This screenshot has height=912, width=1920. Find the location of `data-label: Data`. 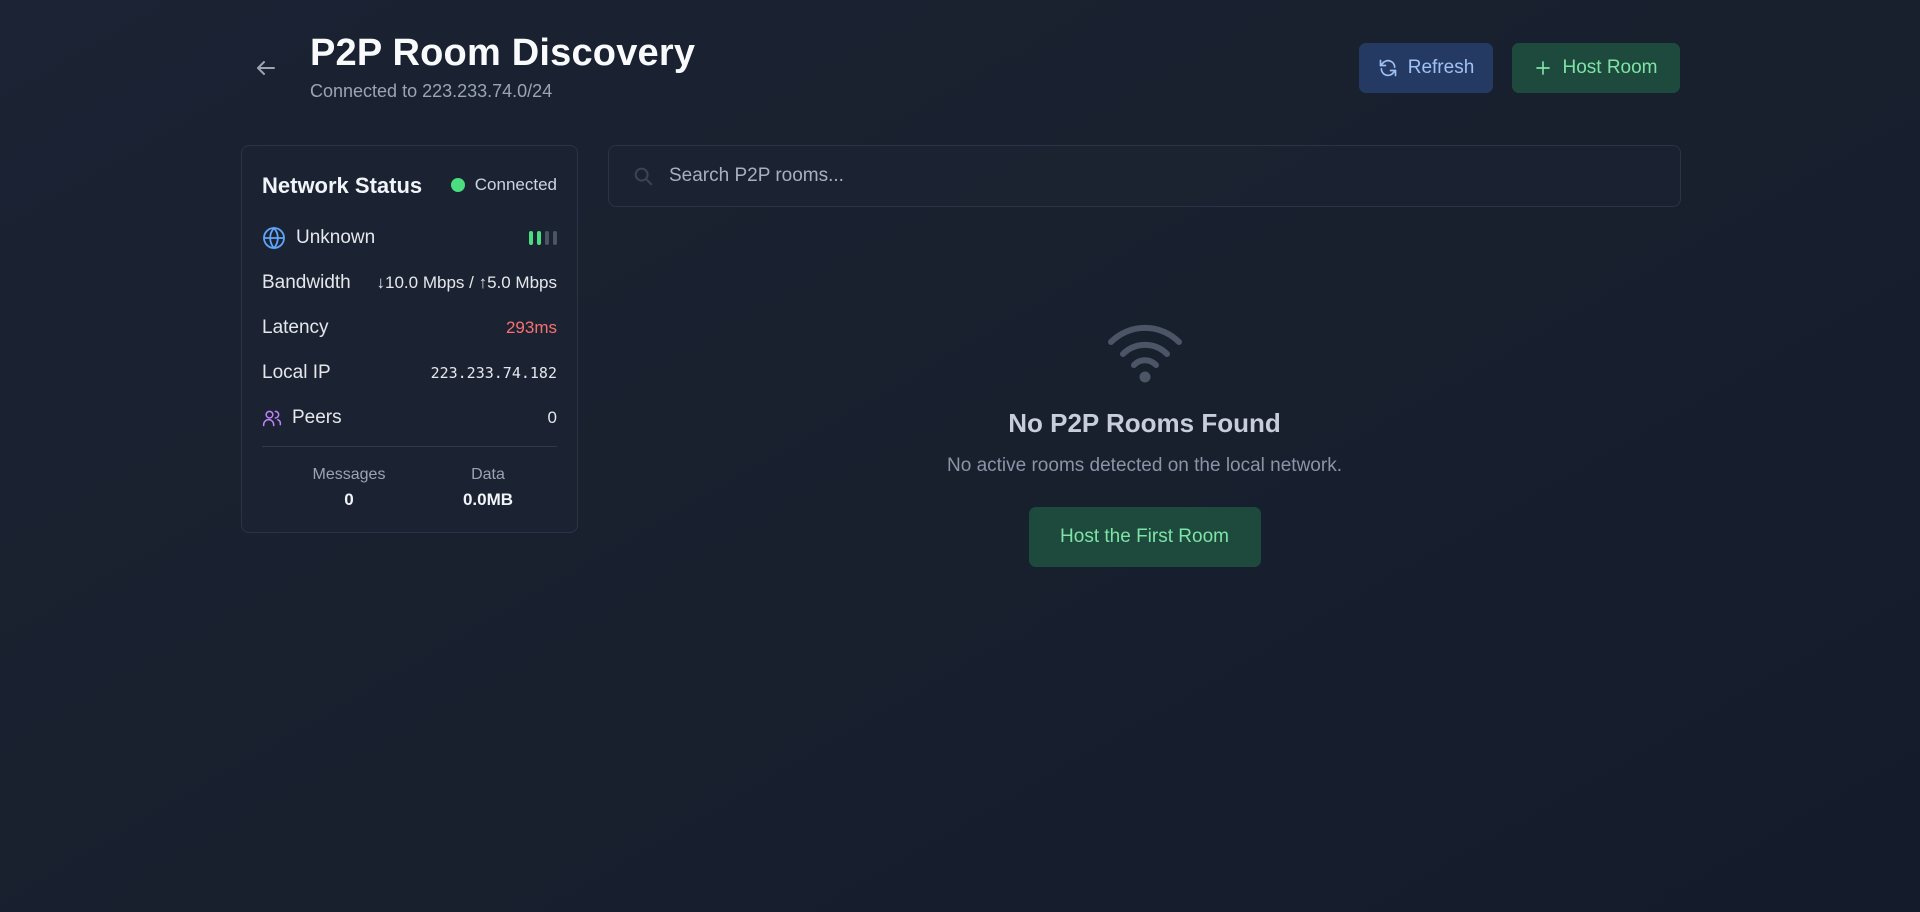

data-label: Data is located at coordinates (488, 474).